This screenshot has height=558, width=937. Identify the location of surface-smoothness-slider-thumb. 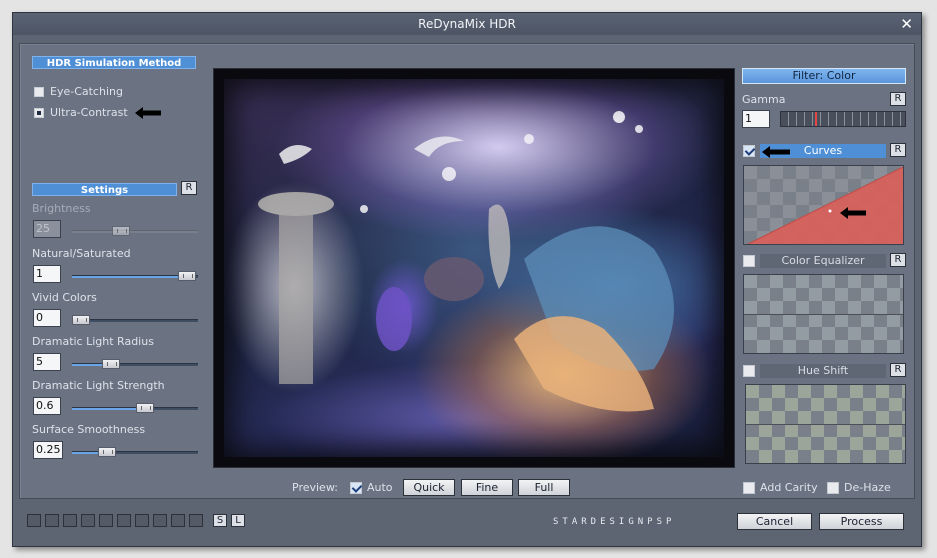
(107, 452).